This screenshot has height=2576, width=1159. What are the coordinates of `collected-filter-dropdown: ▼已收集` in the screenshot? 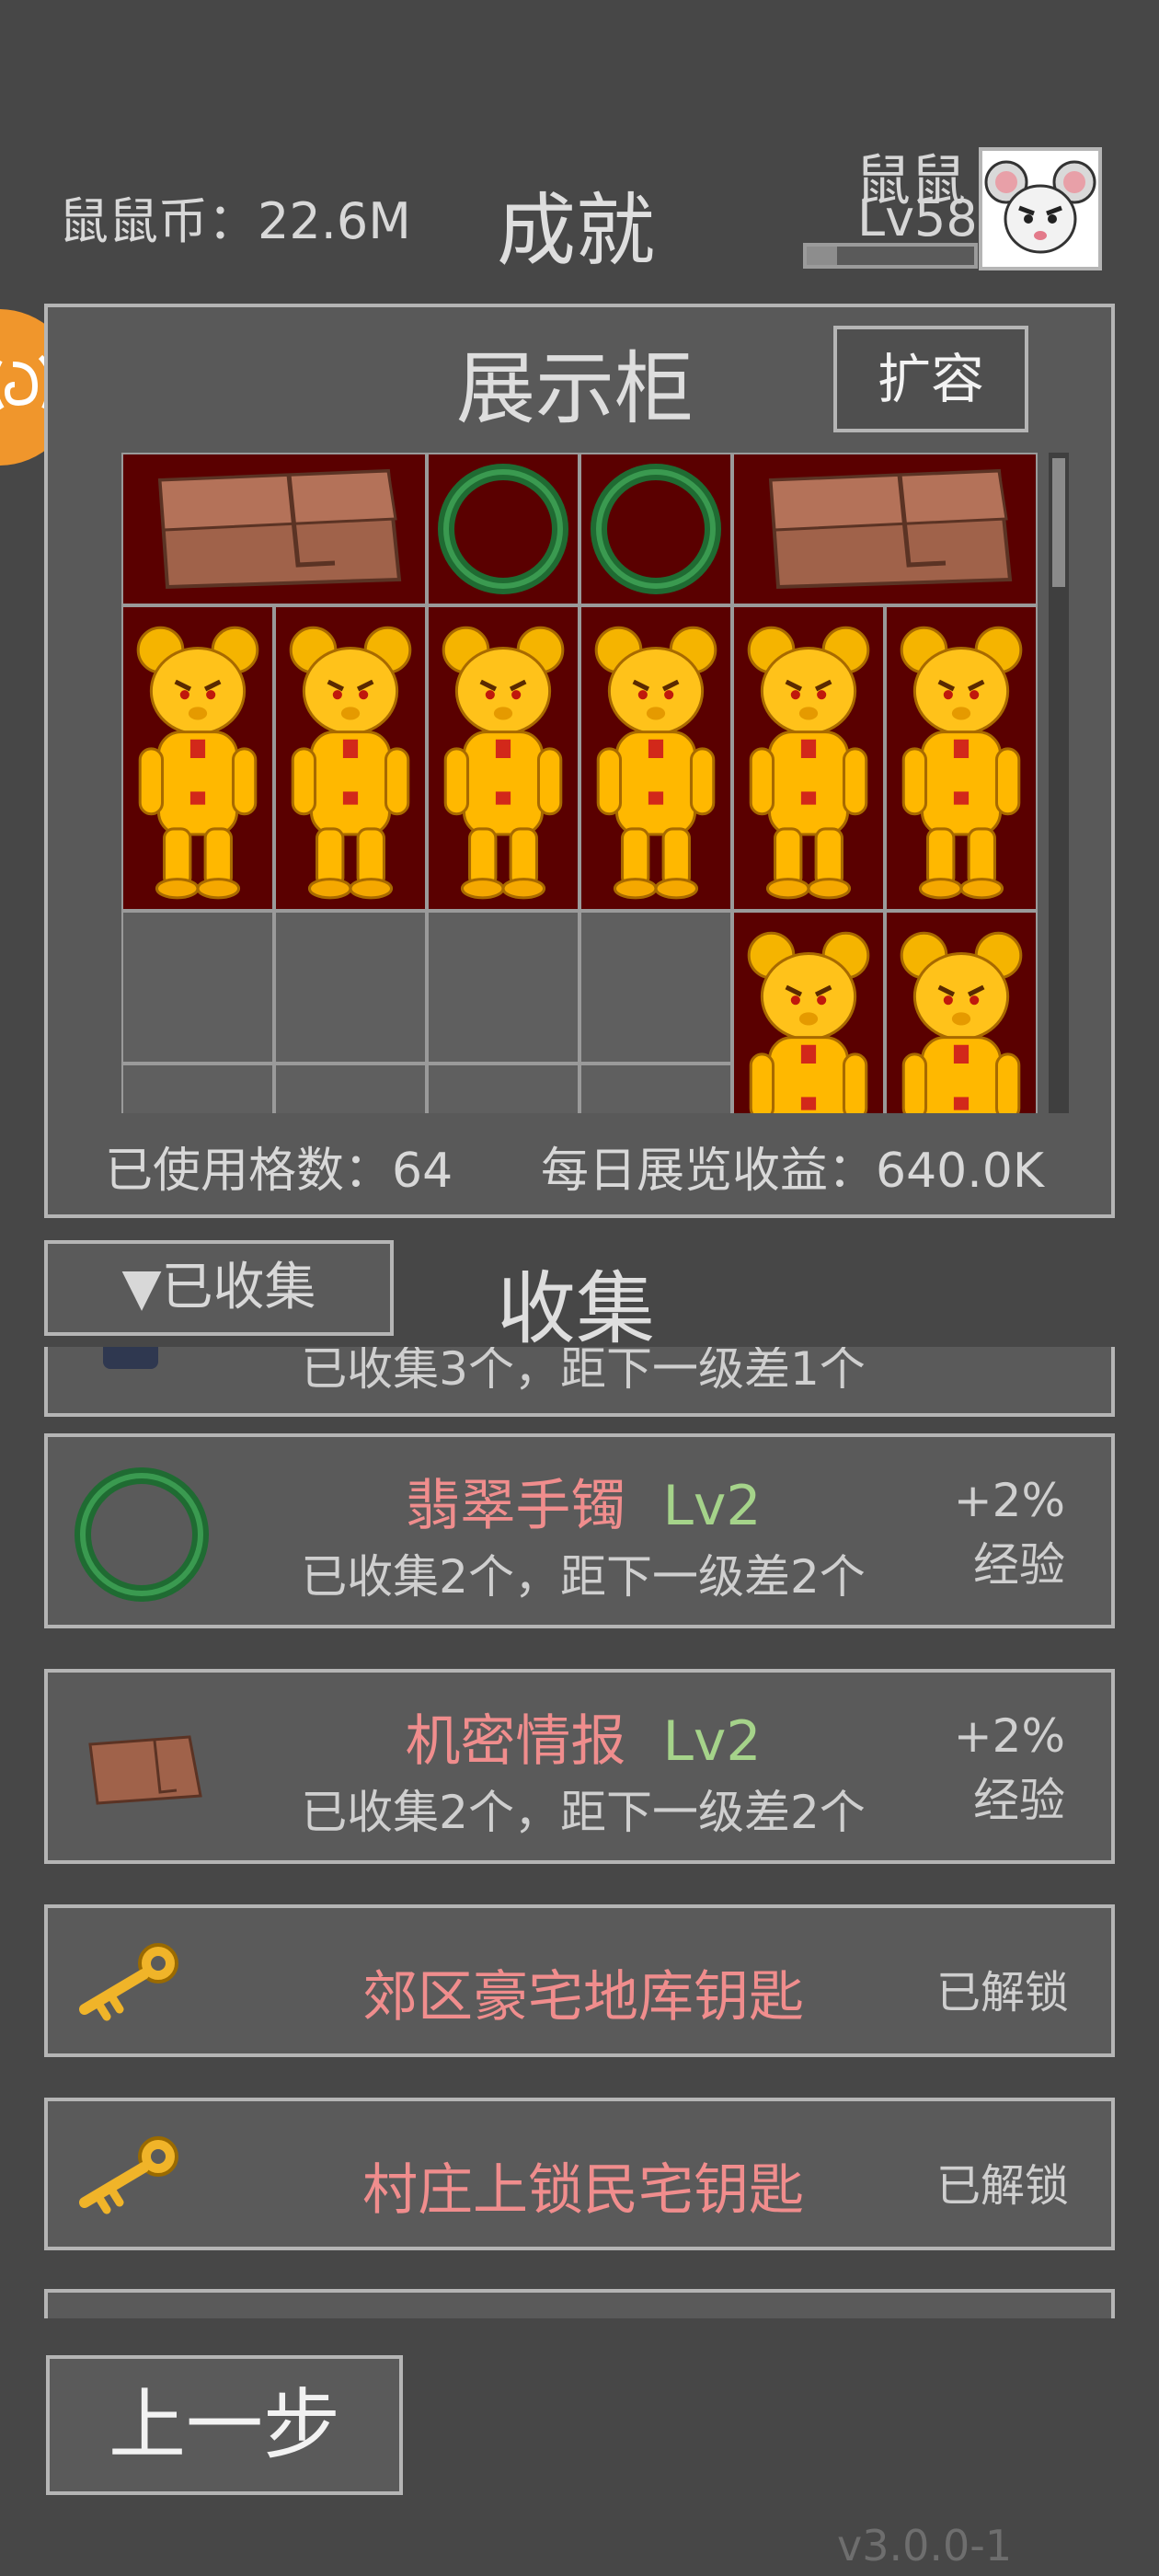 It's located at (219, 1288).